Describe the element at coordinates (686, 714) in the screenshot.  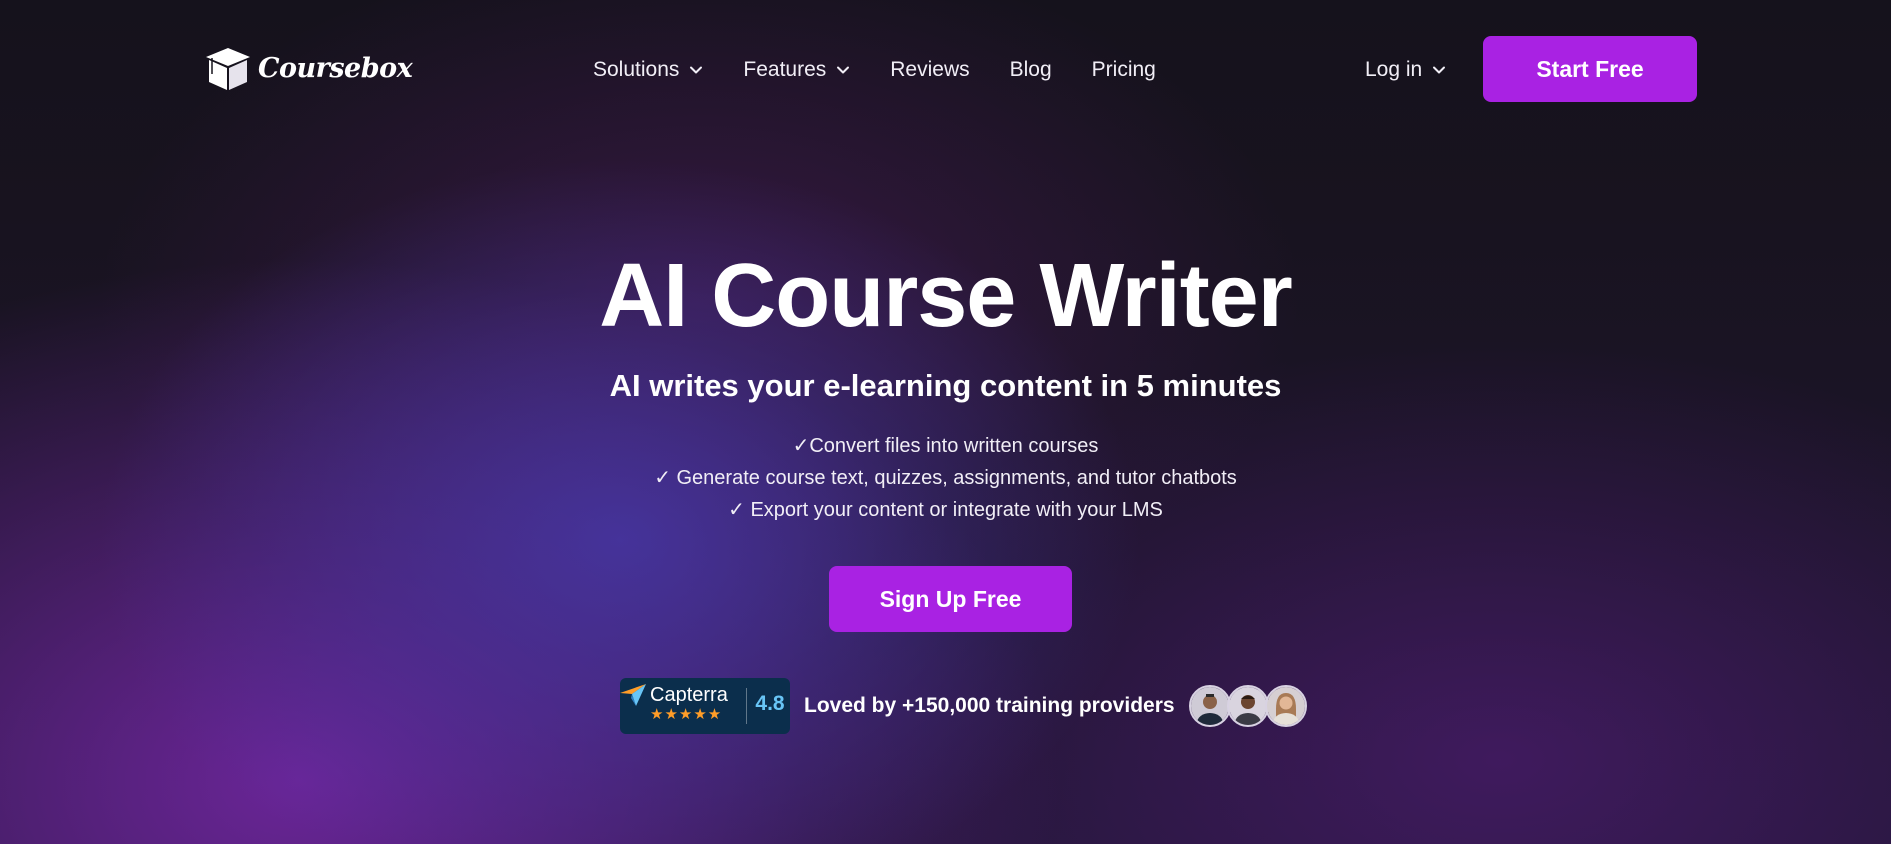
I see `star-rating-icon: ★★★★★` at that location.